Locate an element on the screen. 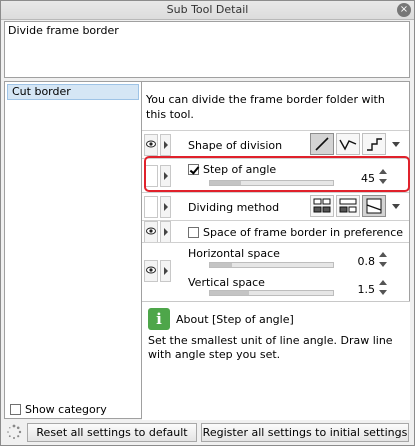  highlight-step-of-angle is located at coordinates (277, 174).